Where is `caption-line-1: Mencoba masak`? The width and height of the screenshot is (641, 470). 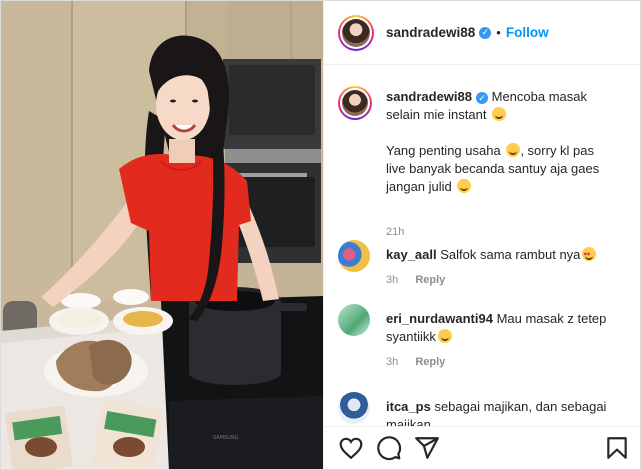
caption-line-1: Mencoba masak is located at coordinates (539, 96).